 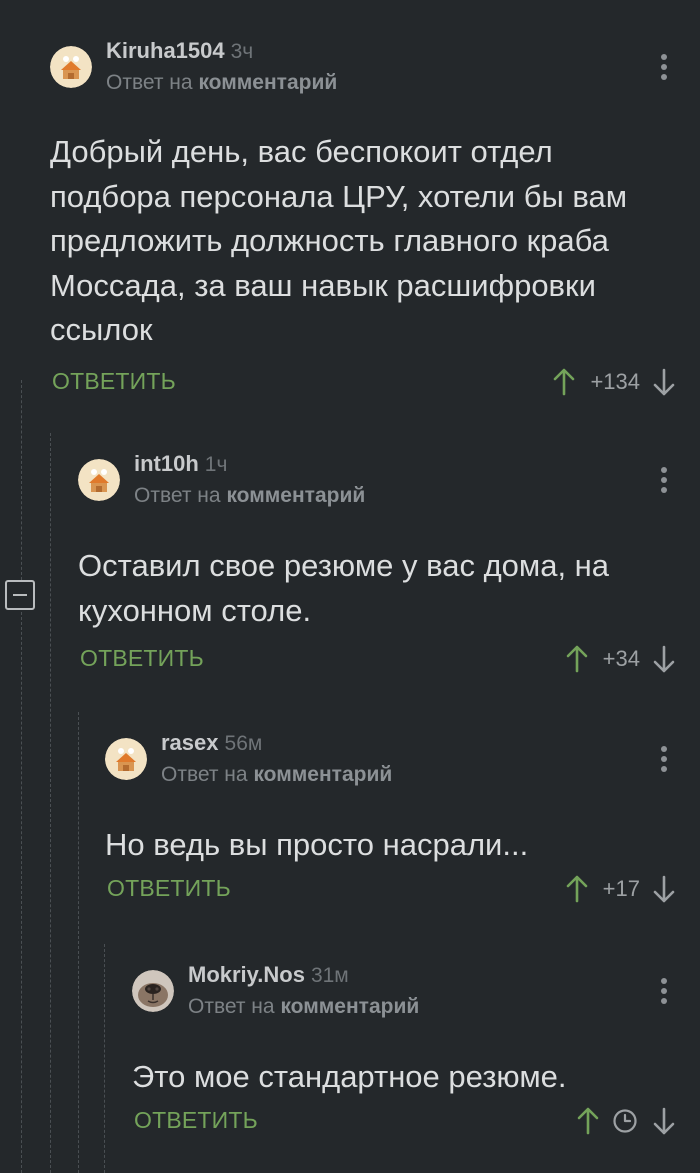 What do you see at coordinates (329, 975) in the screenshot?
I see `comment-time: 31м` at bounding box center [329, 975].